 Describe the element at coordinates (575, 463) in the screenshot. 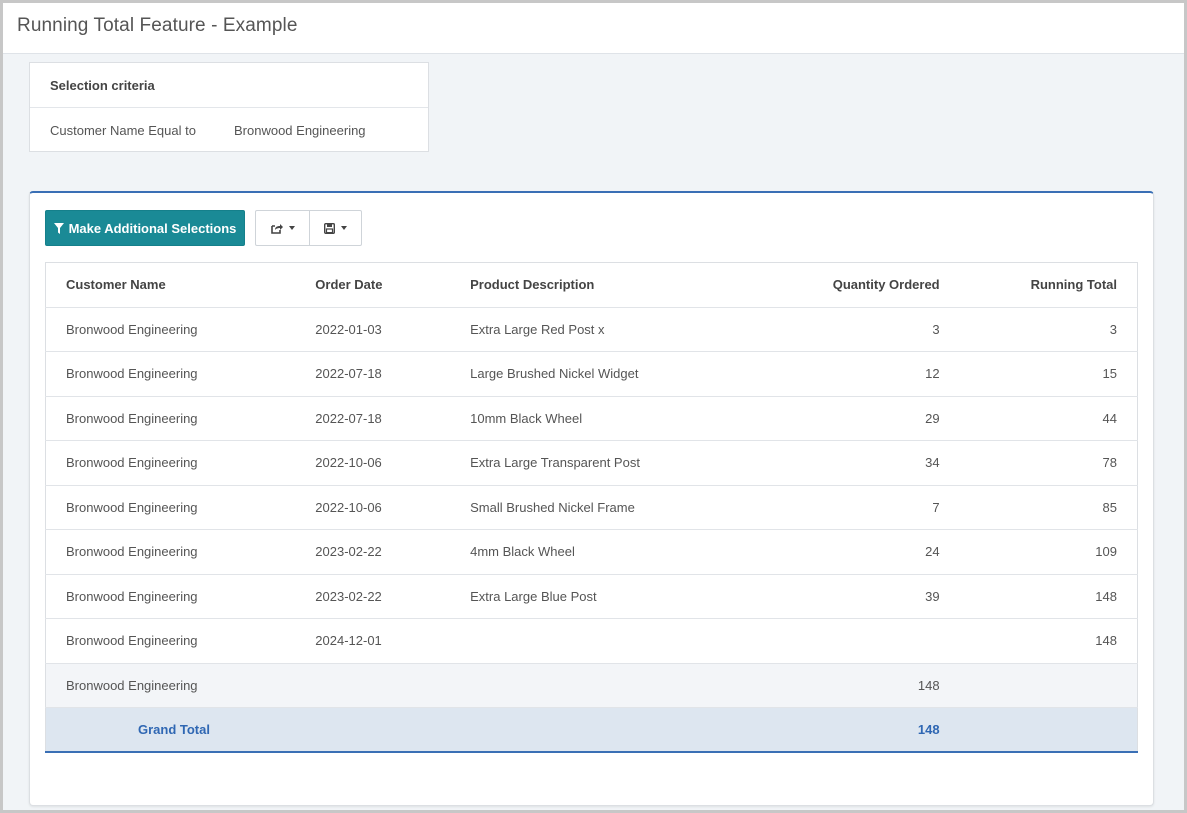

I see `cell-product: Extra Large Transparent Post` at that location.